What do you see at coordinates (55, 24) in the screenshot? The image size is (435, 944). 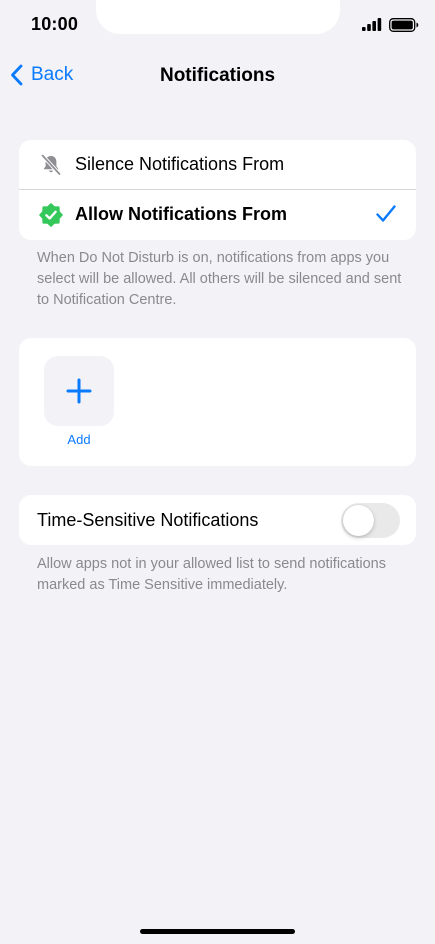 I see `status-time: 10:00` at bounding box center [55, 24].